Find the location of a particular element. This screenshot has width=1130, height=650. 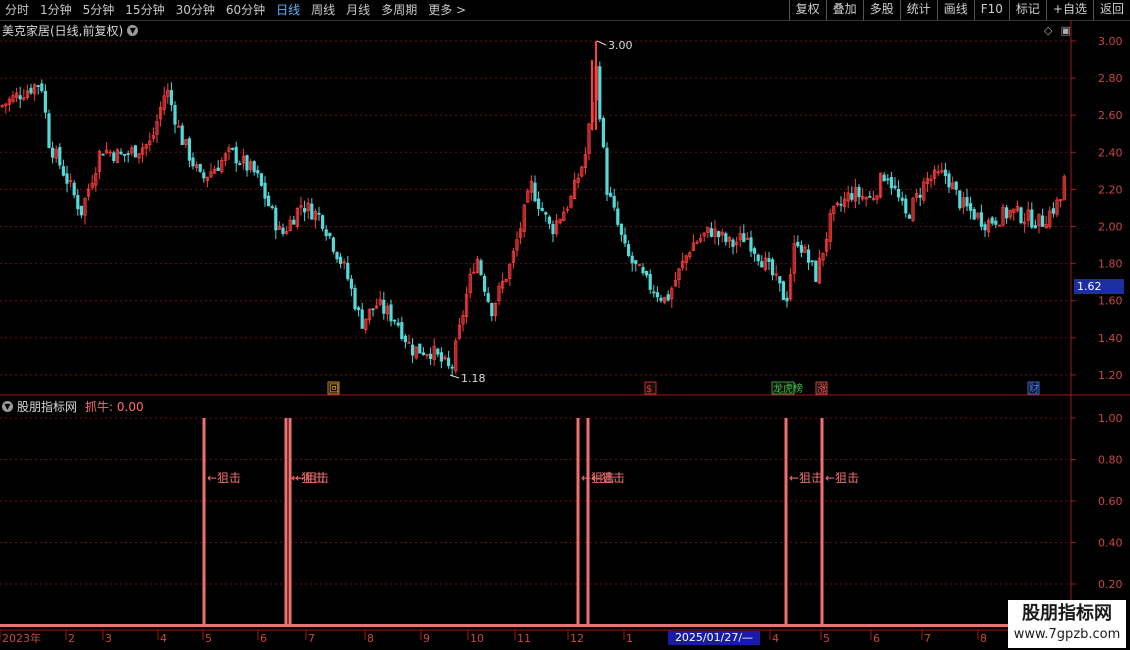

price-tick-label: 1.20 is located at coordinates (1110, 375).